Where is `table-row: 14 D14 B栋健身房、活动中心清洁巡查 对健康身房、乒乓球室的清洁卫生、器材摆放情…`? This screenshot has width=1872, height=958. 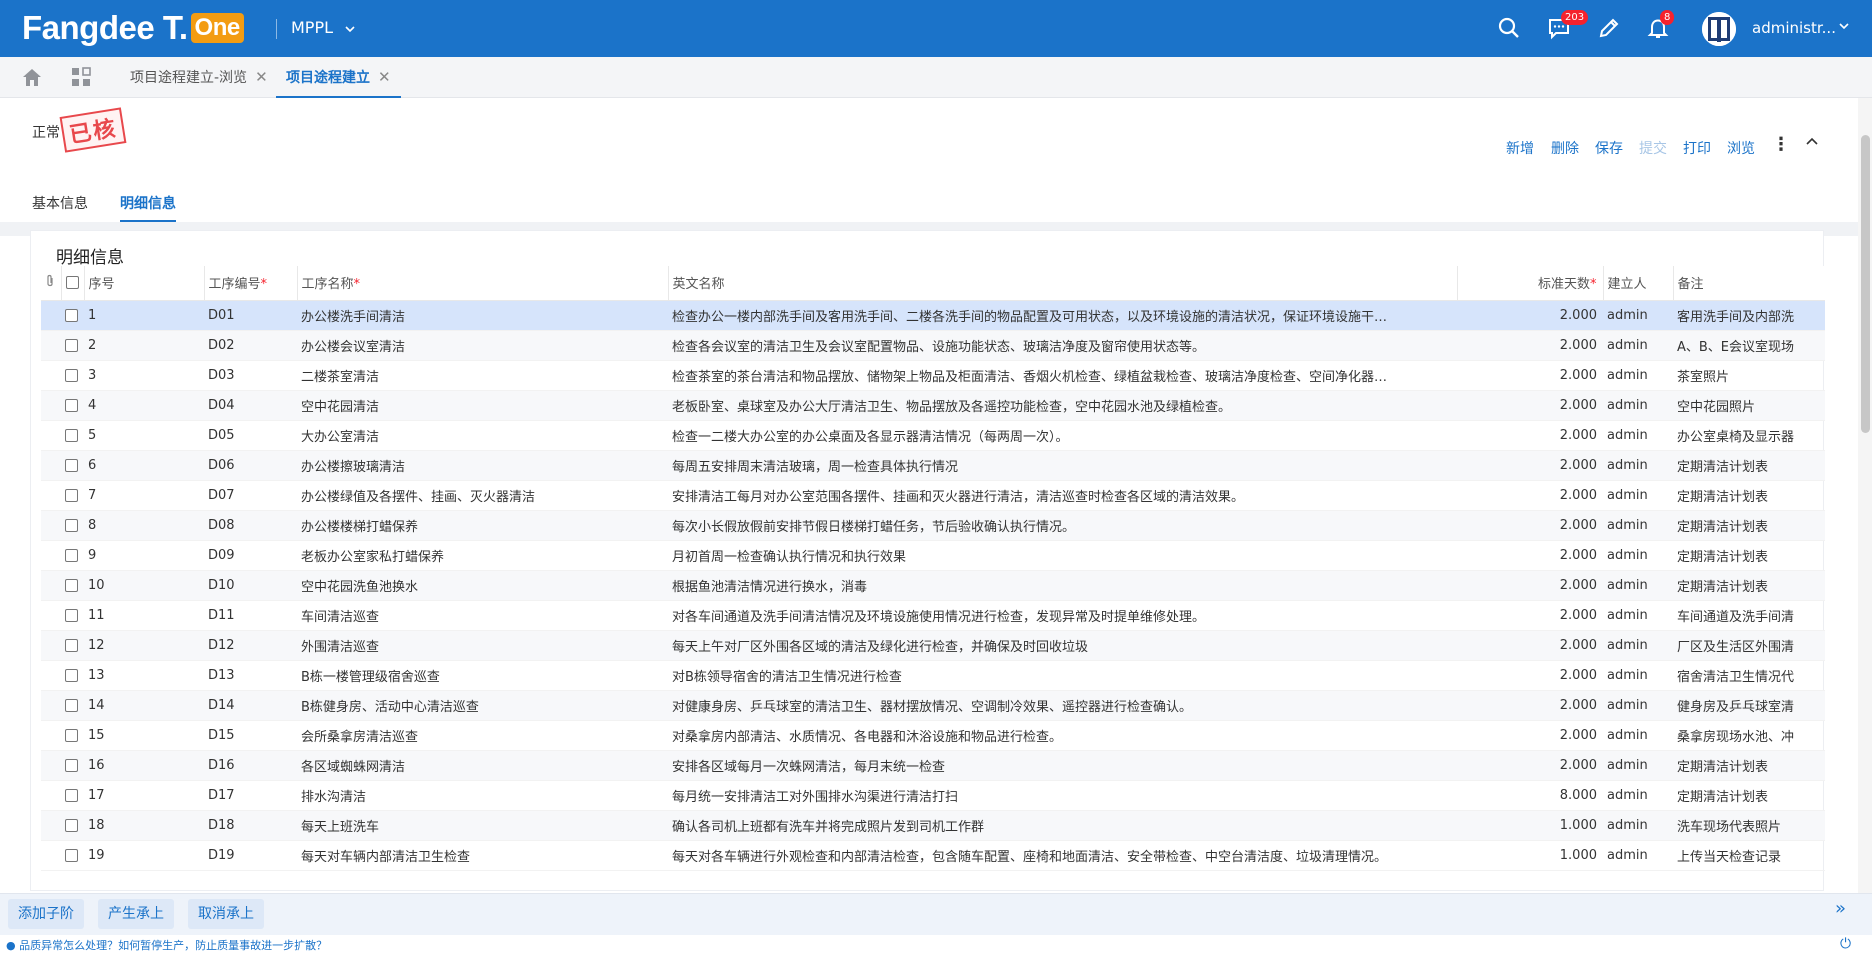 table-row: 14 D14 B栋健身房、活动中心清洁巡查 对健康身房、乒乓球室的清洁卫生、器材摆放情… is located at coordinates (933, 705).